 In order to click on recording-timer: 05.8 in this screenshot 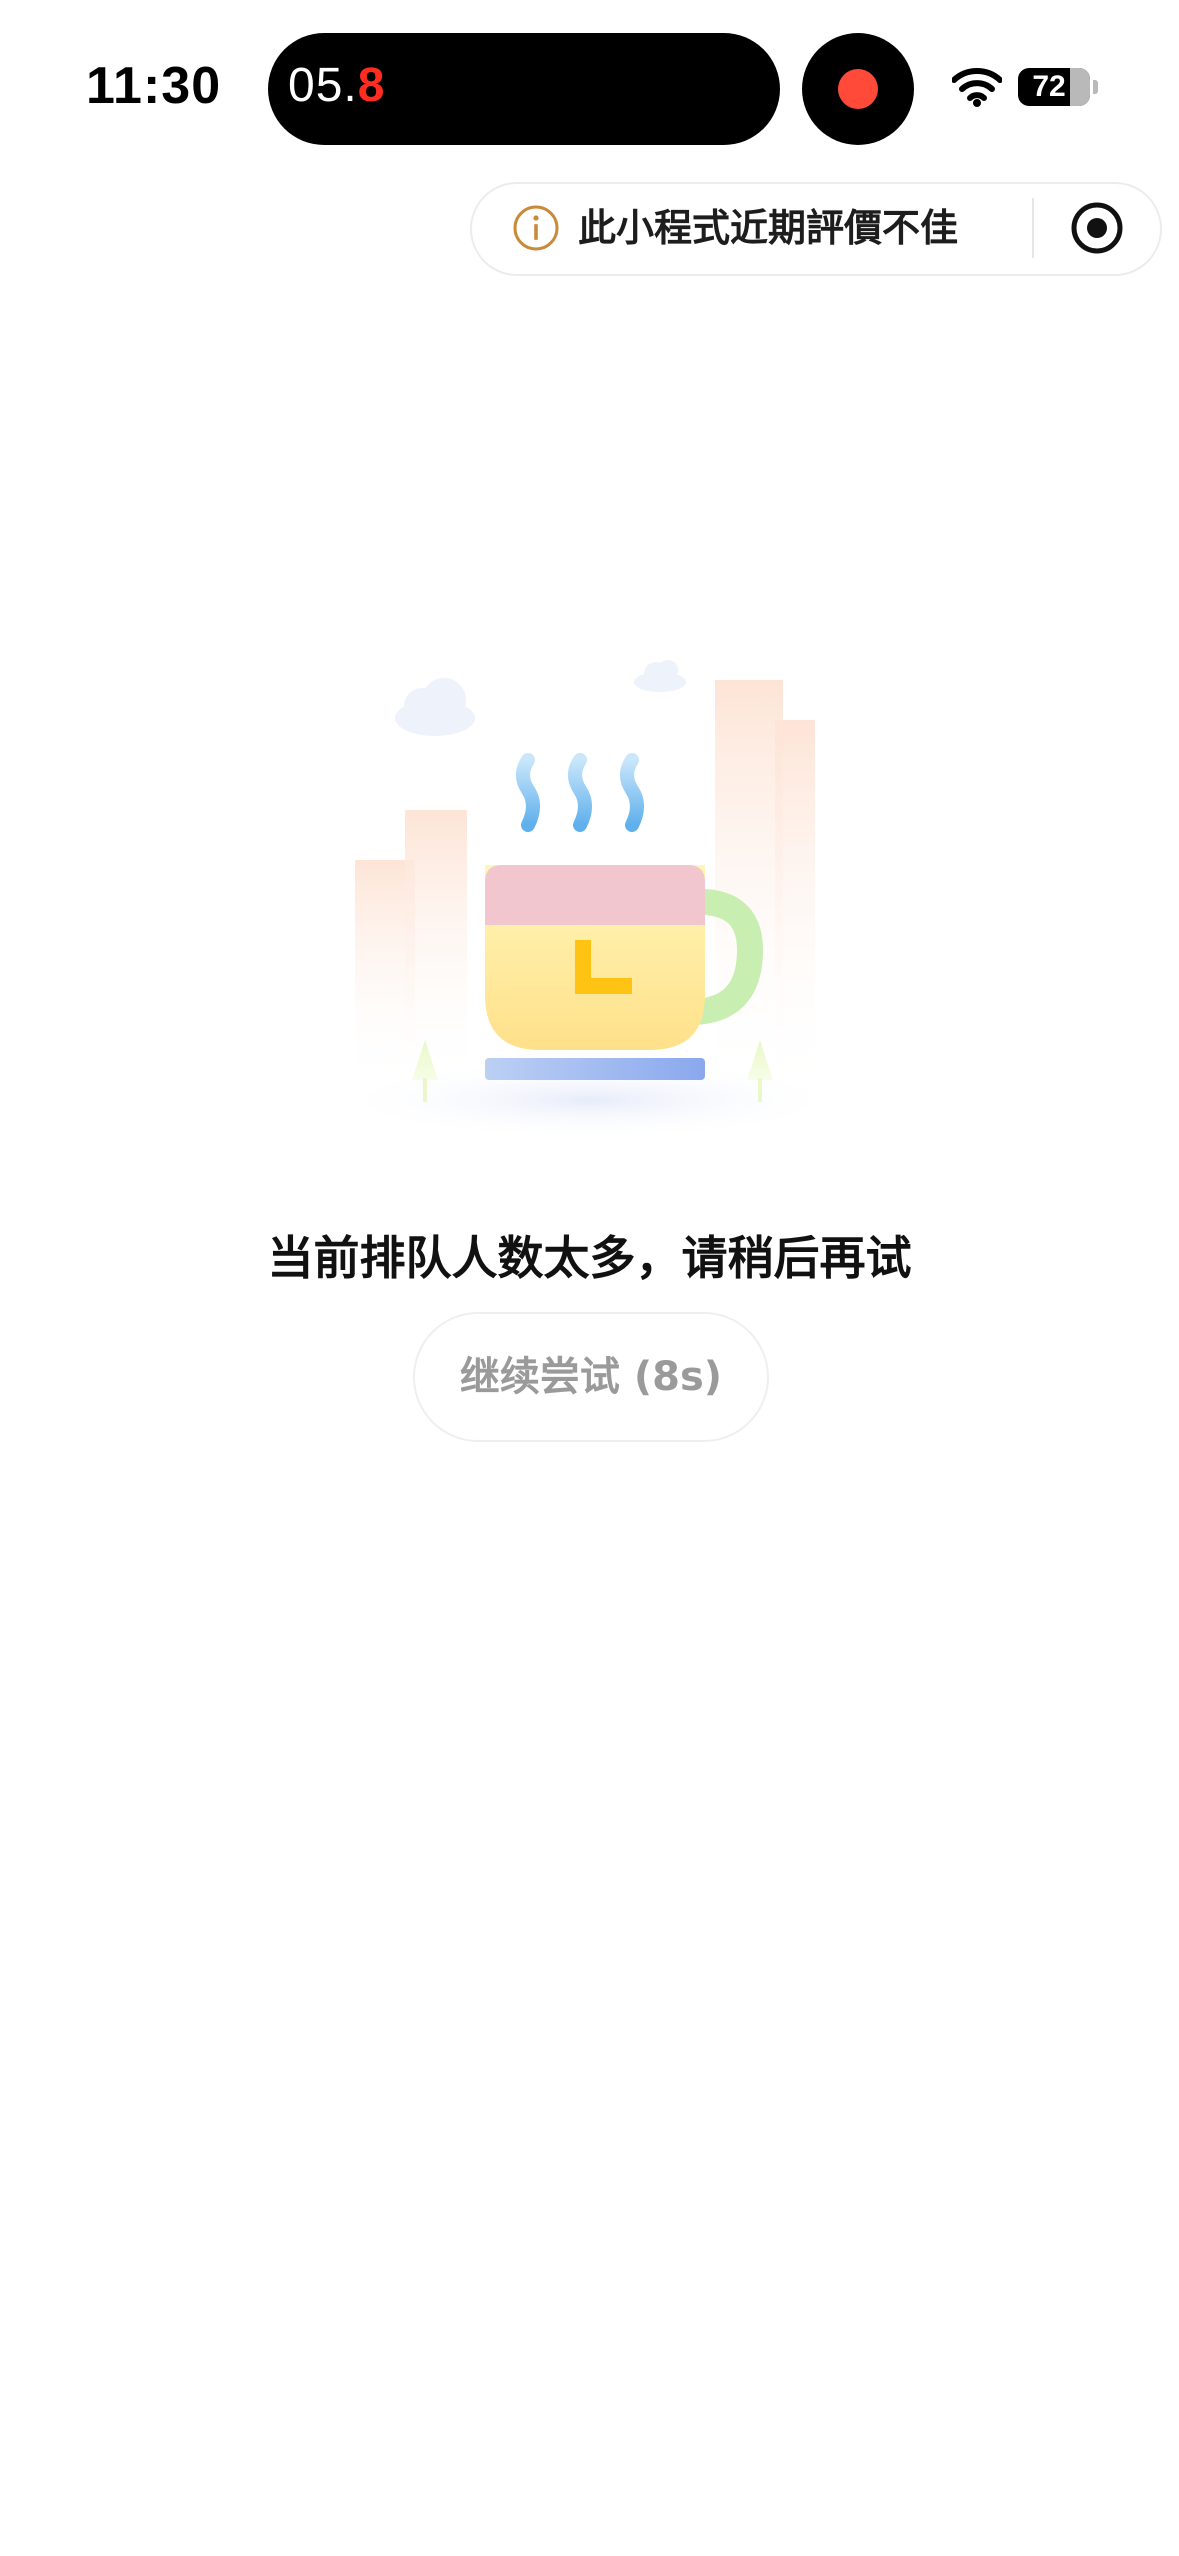, I will do `click(336, 85)`.